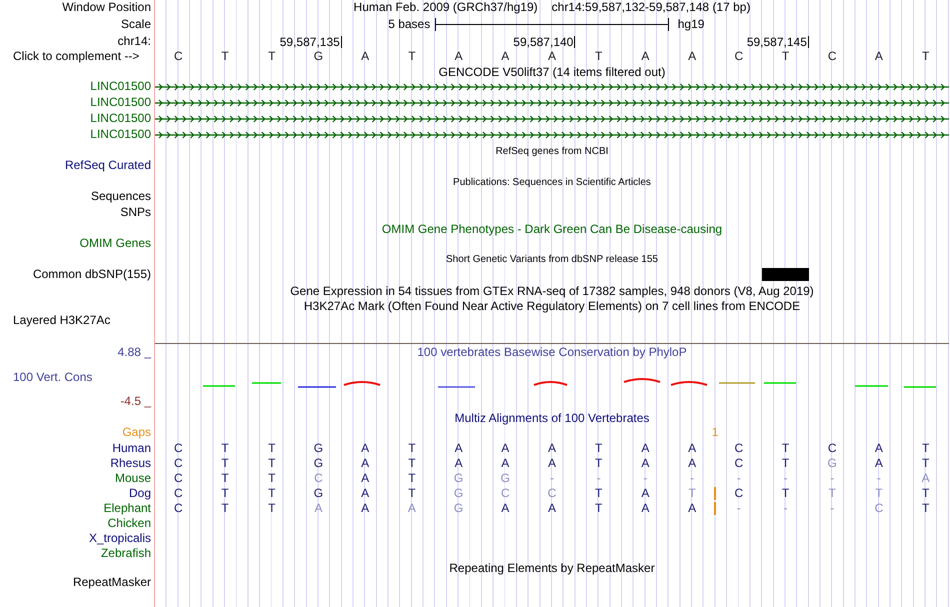  I want to click on axis-min-label: -4.5 _, so click(135, 401).